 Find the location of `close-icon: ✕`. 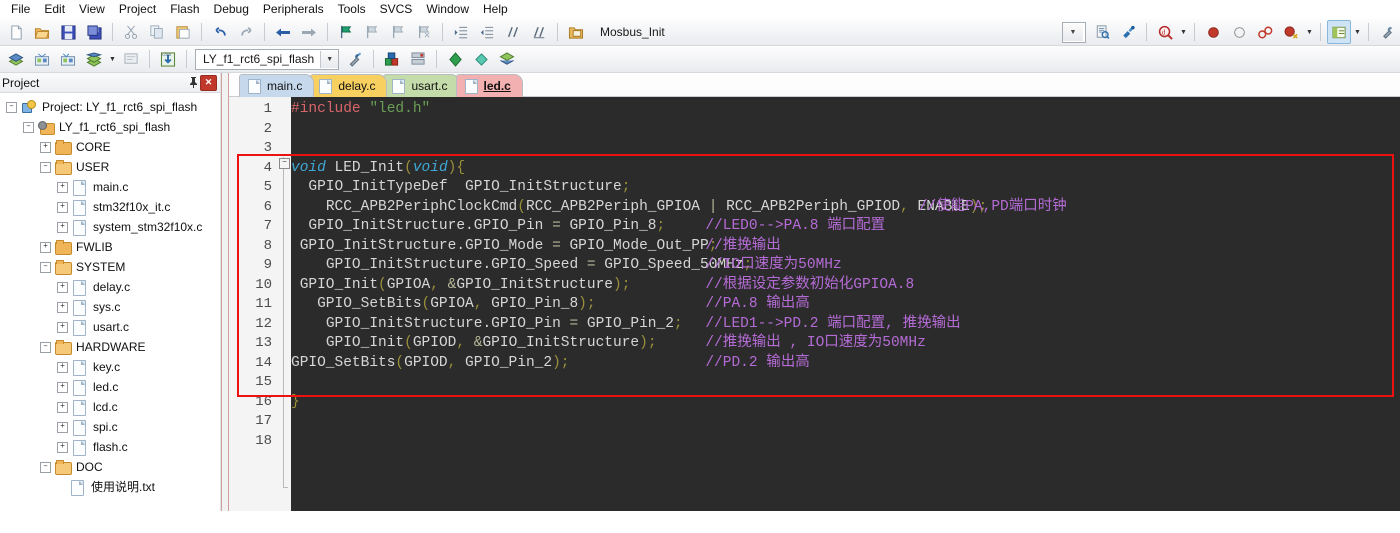

close-icon: ✕ is located at coordinates (208, 82).